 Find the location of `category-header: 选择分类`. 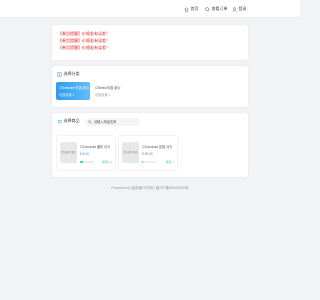

category-header: 选择分类 is located at coordinates (68, 74).